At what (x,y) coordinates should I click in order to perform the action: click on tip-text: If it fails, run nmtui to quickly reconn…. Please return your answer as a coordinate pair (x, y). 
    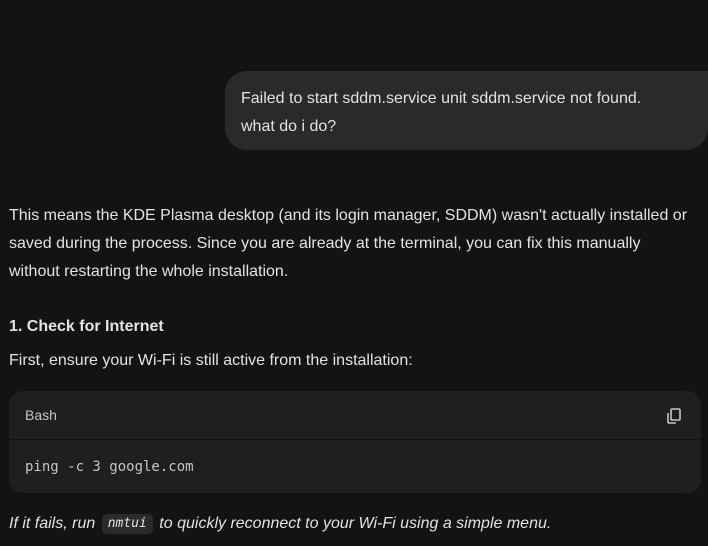
    Looking at the image, I should click on (280, 524).